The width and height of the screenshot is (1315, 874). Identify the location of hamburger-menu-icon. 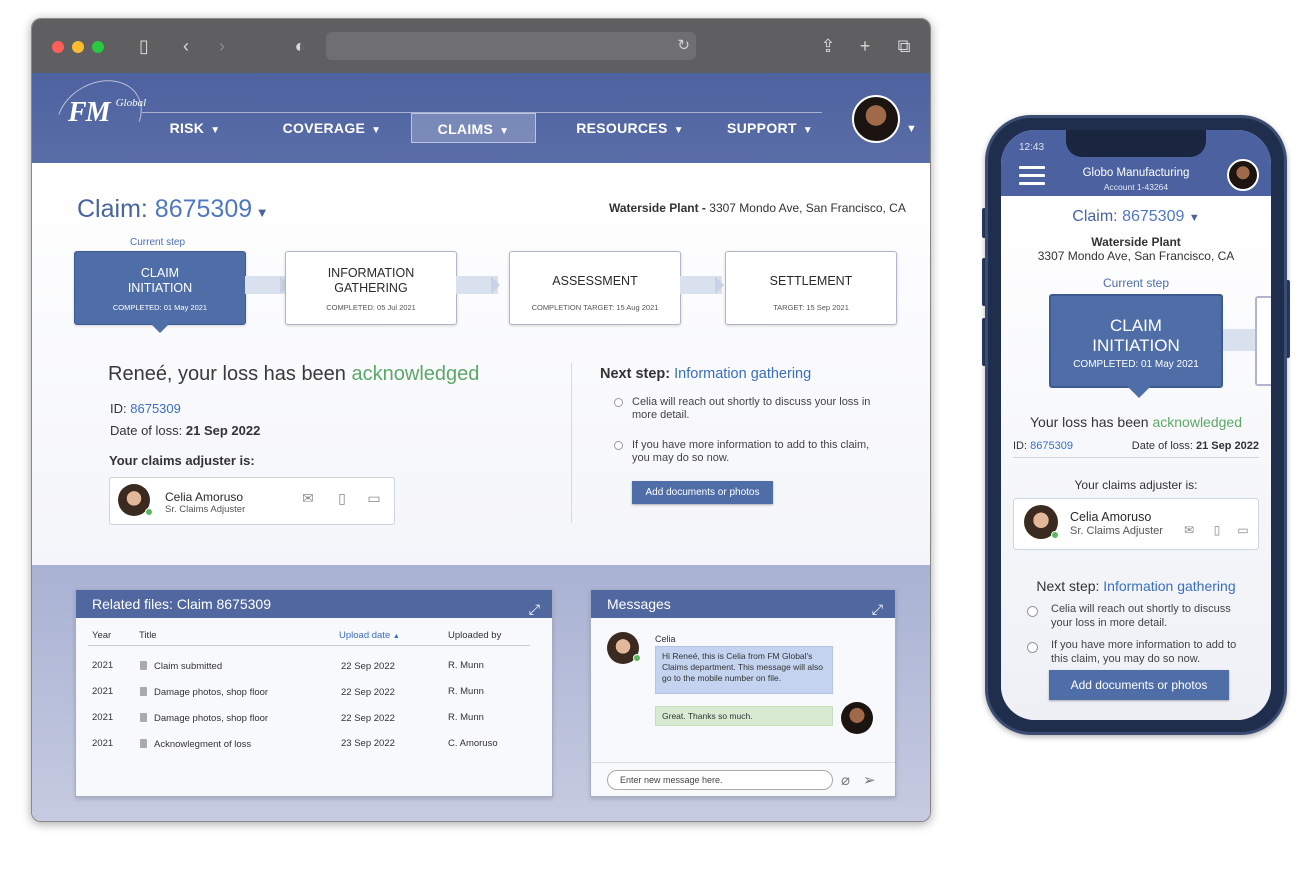
(1032, 178).